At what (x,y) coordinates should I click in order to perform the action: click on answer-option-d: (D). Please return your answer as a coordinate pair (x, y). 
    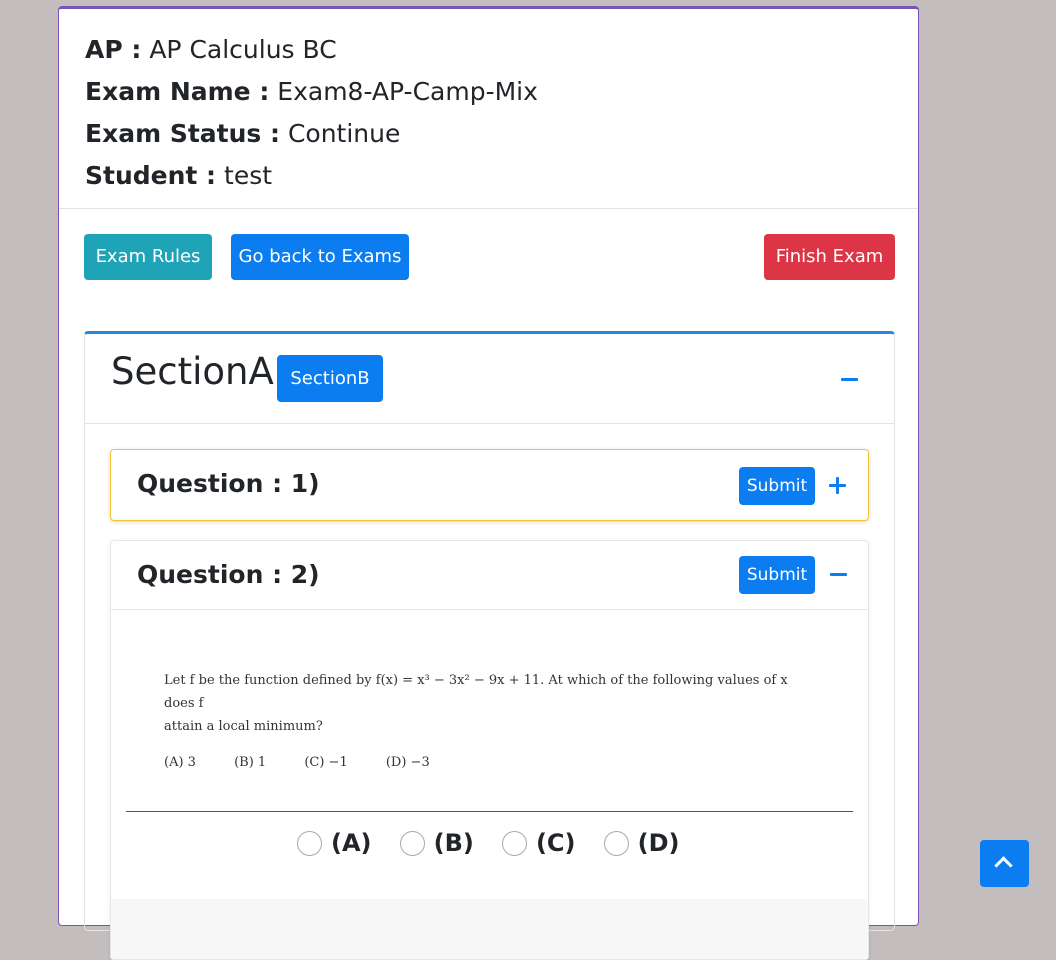
    Looking at the image, I should click on (641, 843).